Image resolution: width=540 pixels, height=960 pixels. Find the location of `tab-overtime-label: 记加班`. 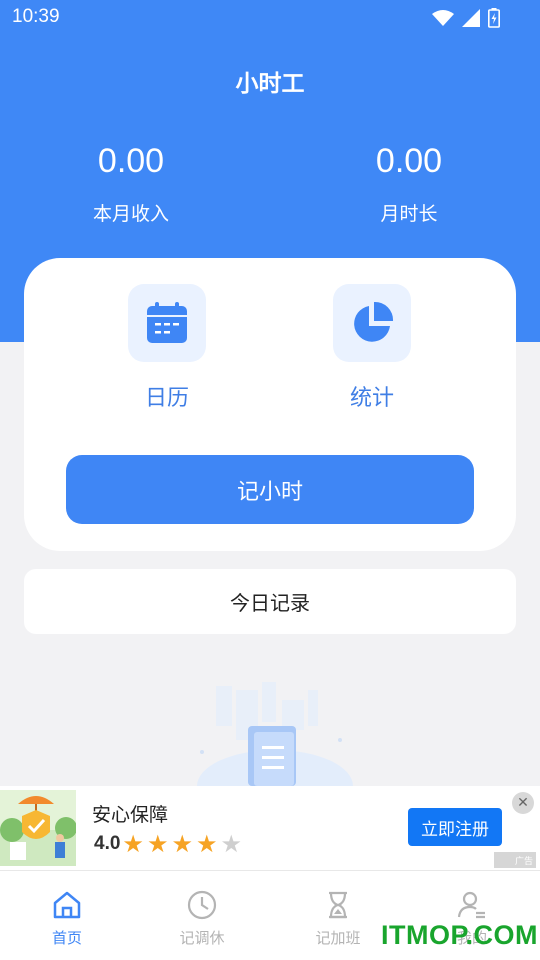

tab-overtime-label: 记加班 is located at coordinates (338, 938).